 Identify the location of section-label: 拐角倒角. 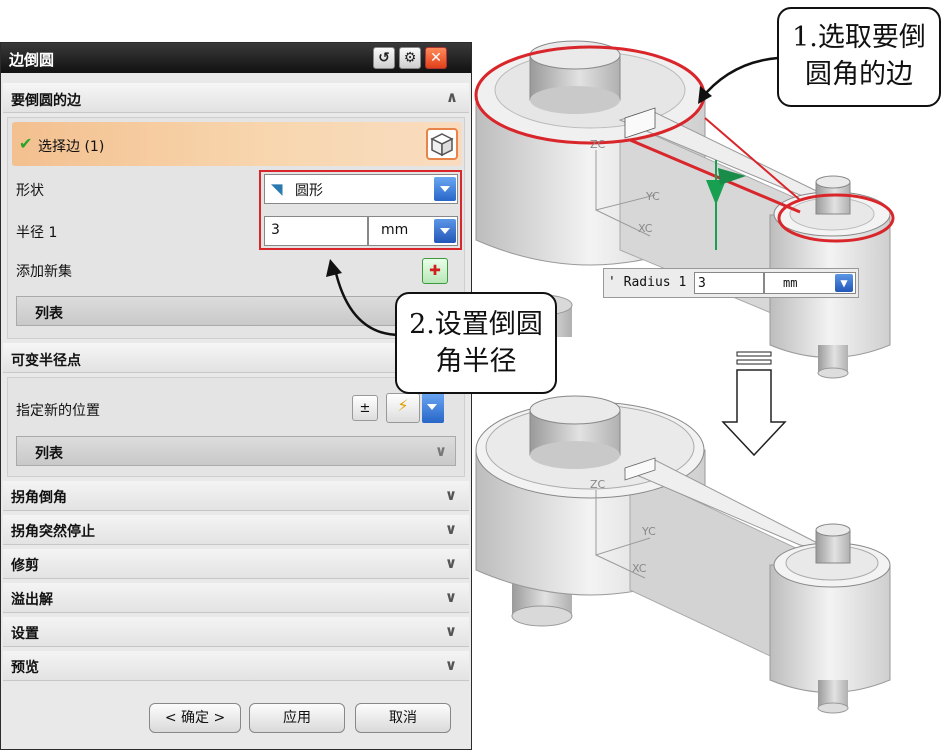
(39, 498).